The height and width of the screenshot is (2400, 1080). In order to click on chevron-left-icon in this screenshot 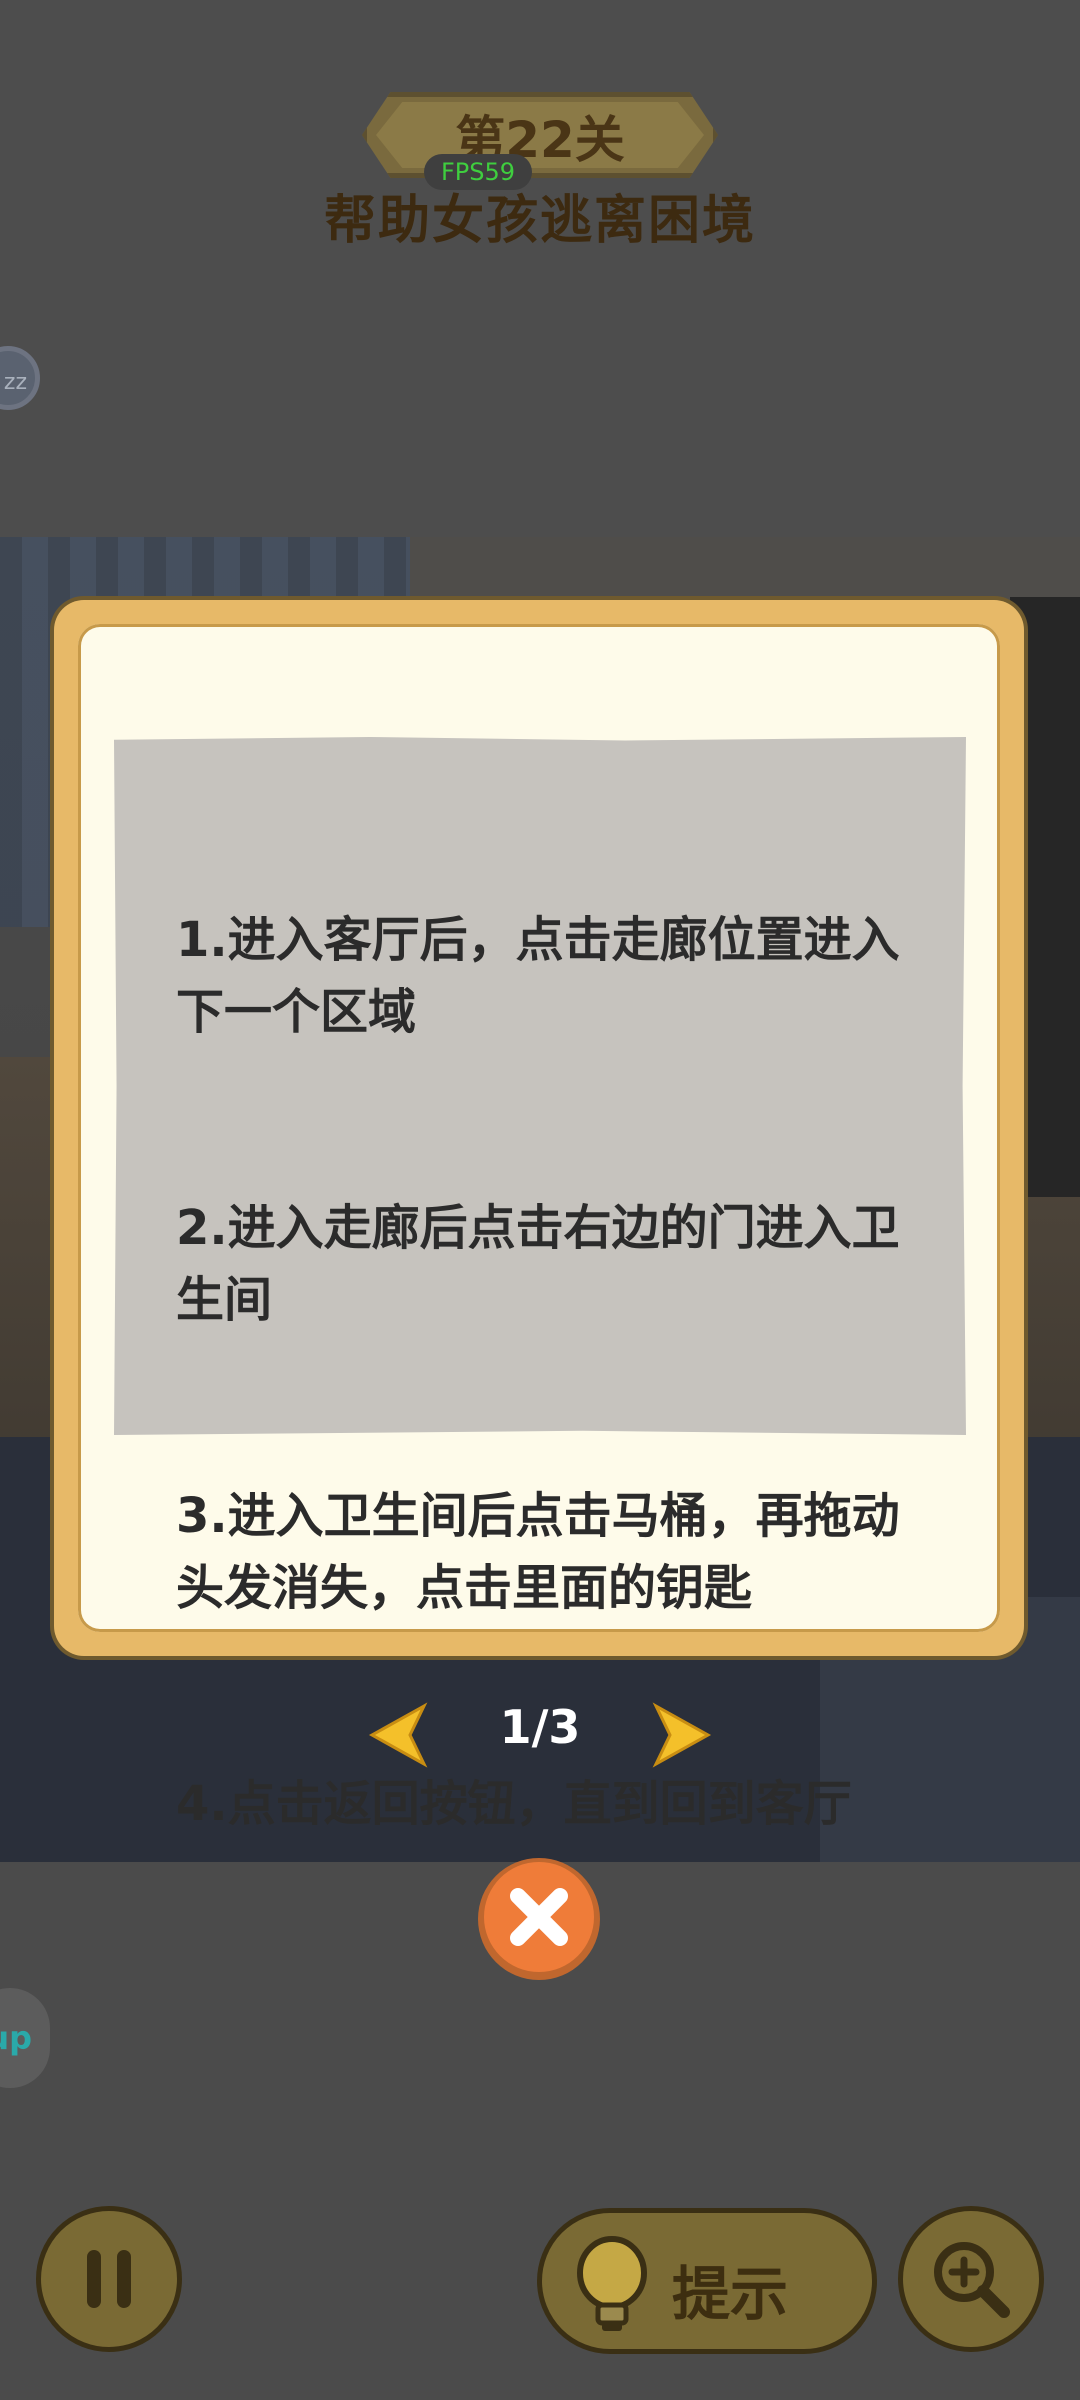, I will do `click(398, 1735)`.